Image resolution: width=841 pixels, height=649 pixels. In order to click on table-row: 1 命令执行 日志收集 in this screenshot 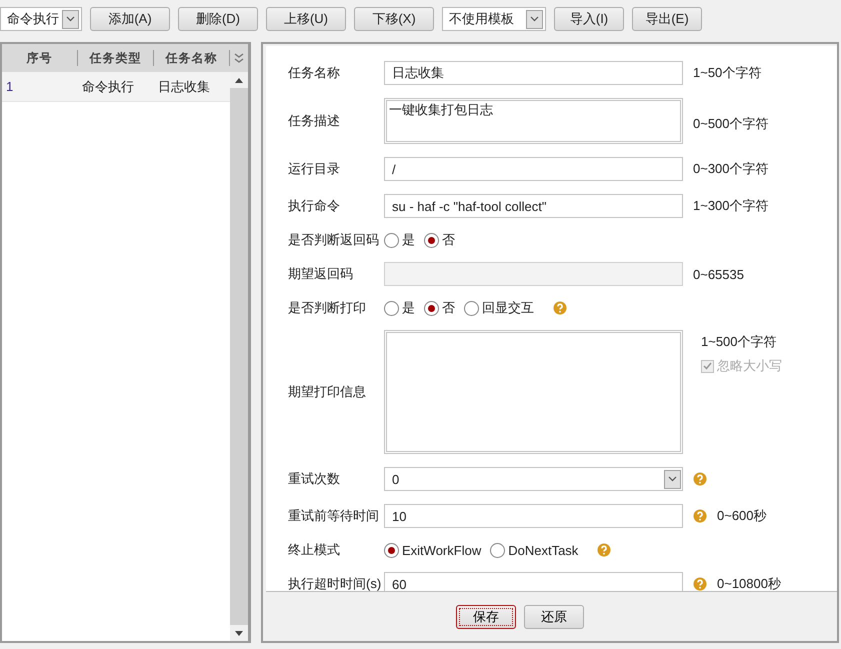, I will do `click(116, 87)`.